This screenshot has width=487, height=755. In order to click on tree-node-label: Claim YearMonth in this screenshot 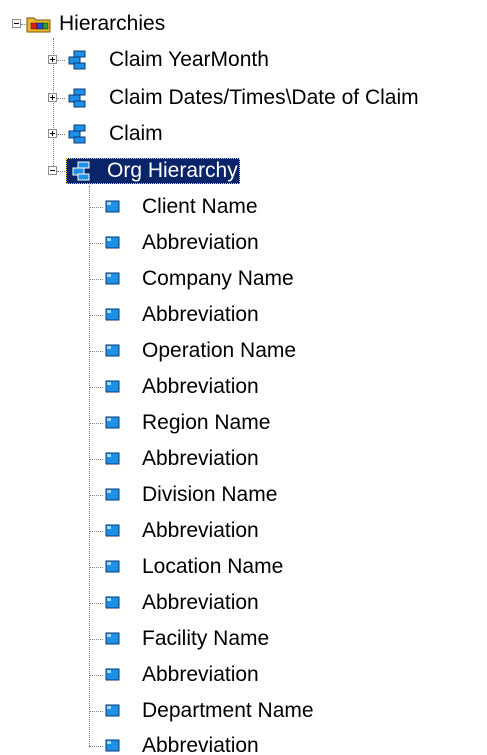, I will do `click(189, 59)`.